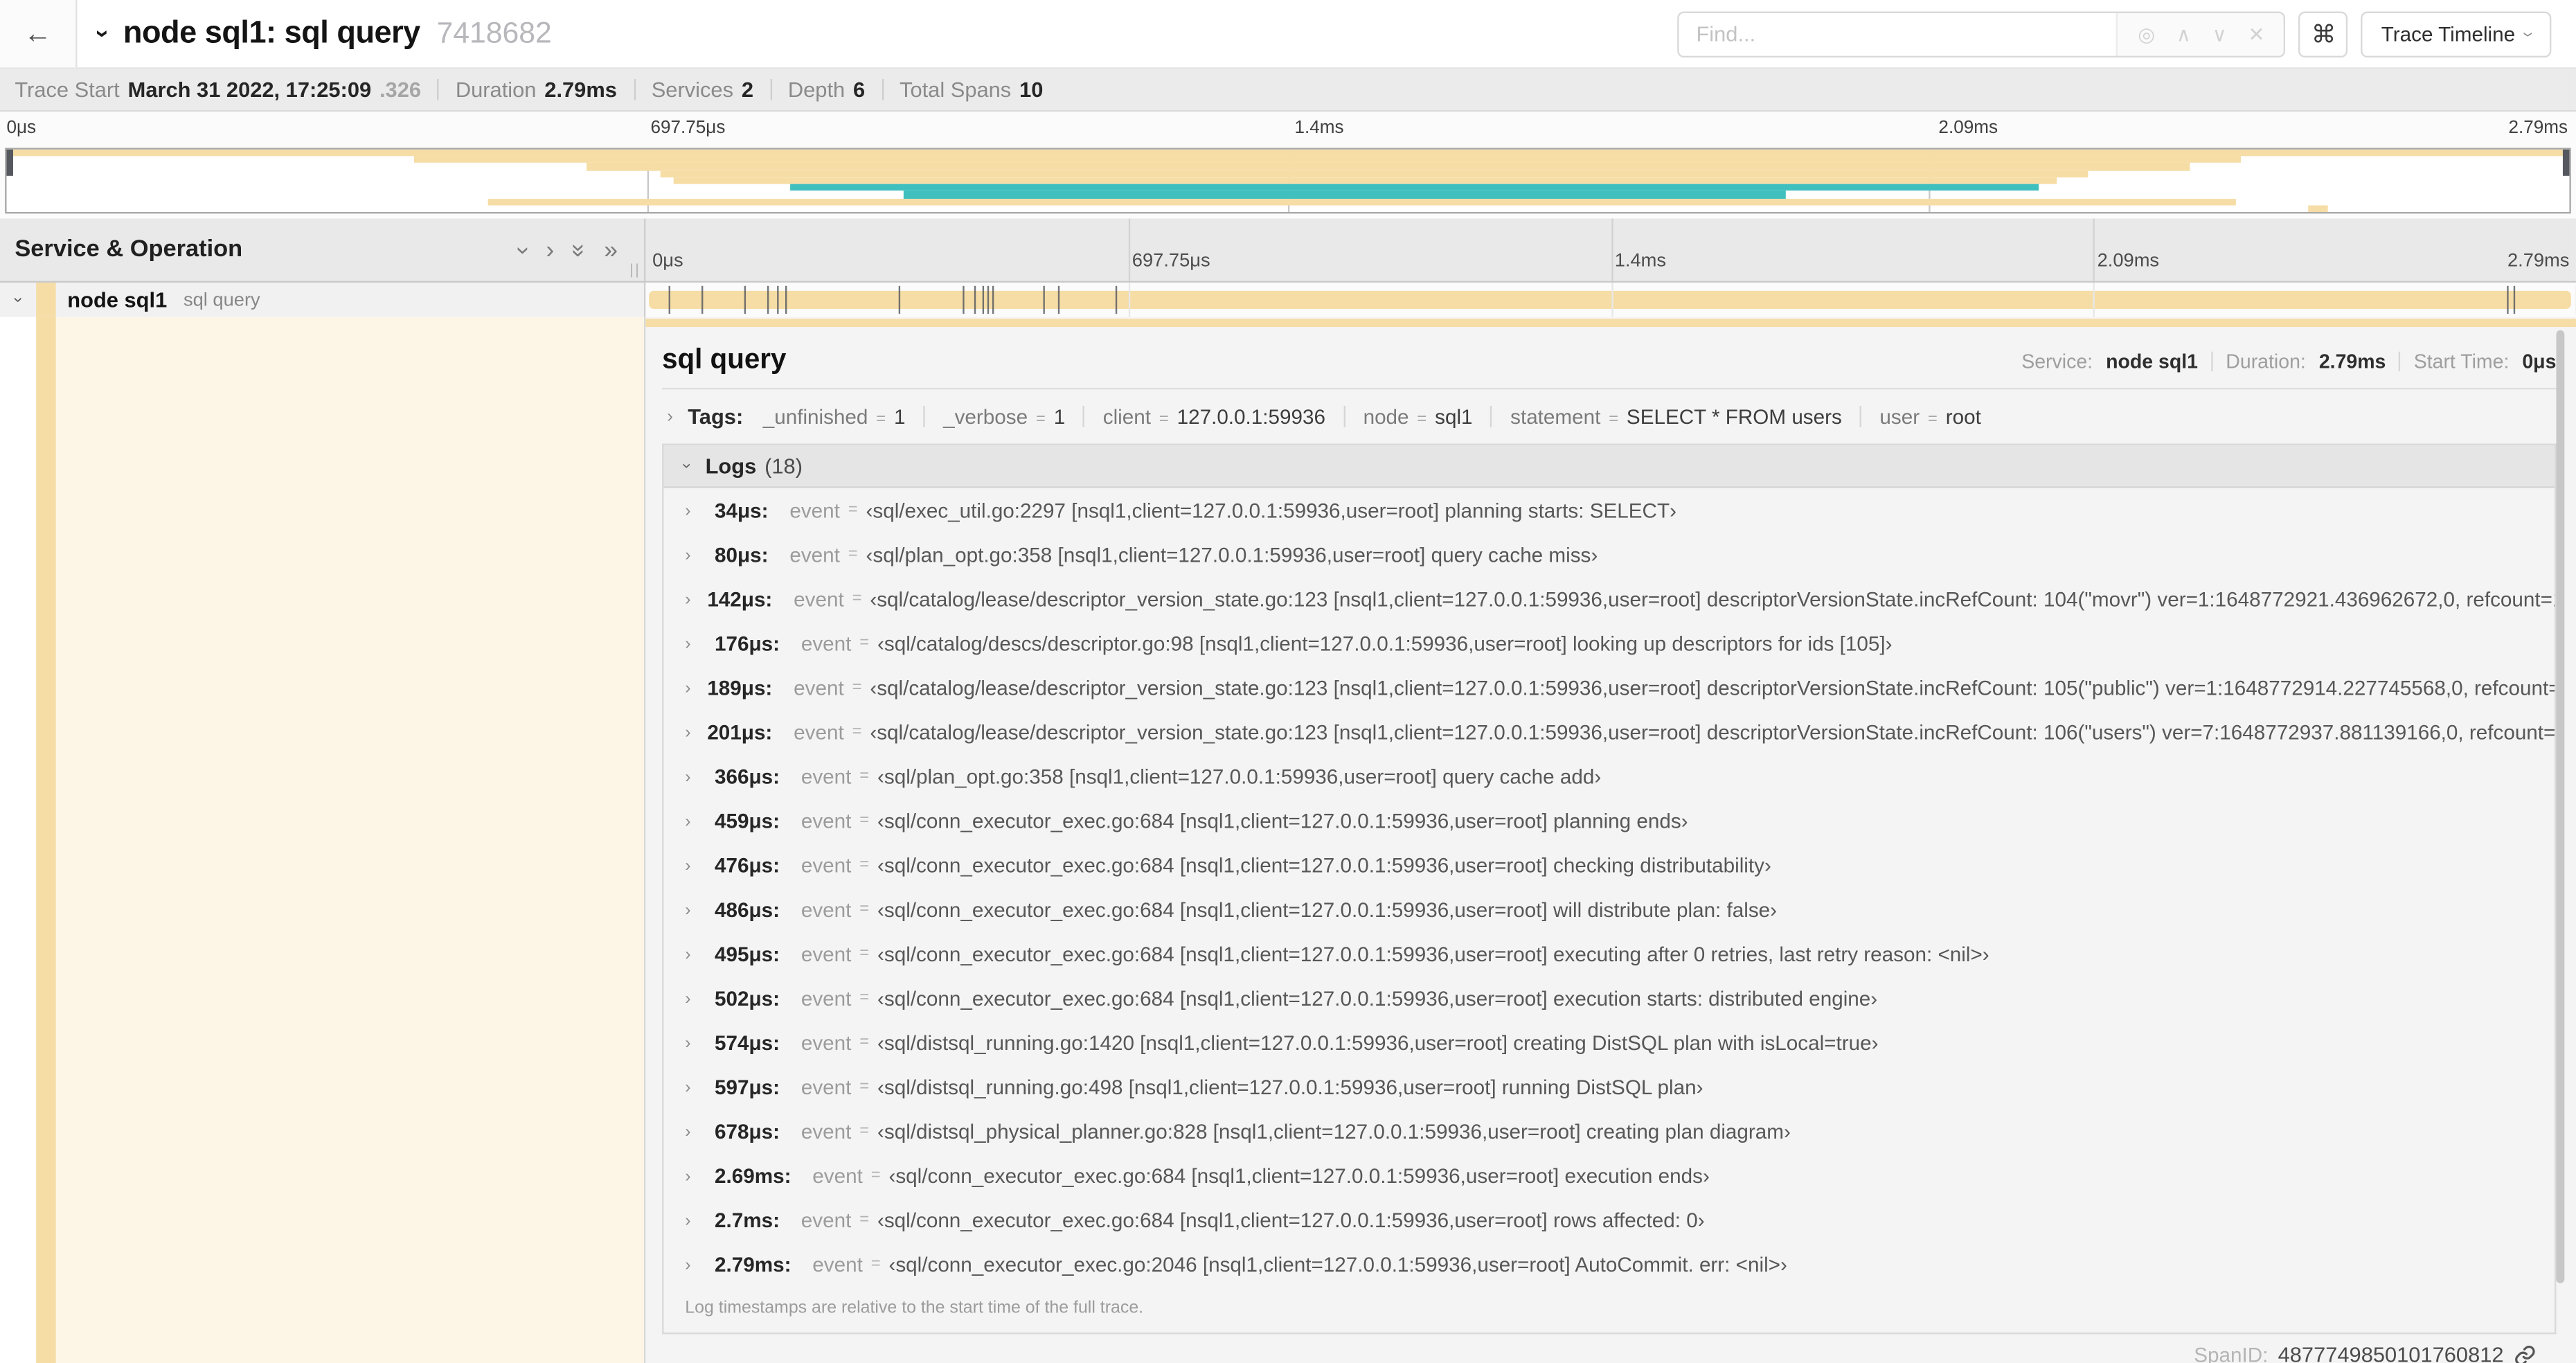 This screenshot has height=1363, width=2576. I want to click on next-result-icon: ∨, so click(2219, 33).